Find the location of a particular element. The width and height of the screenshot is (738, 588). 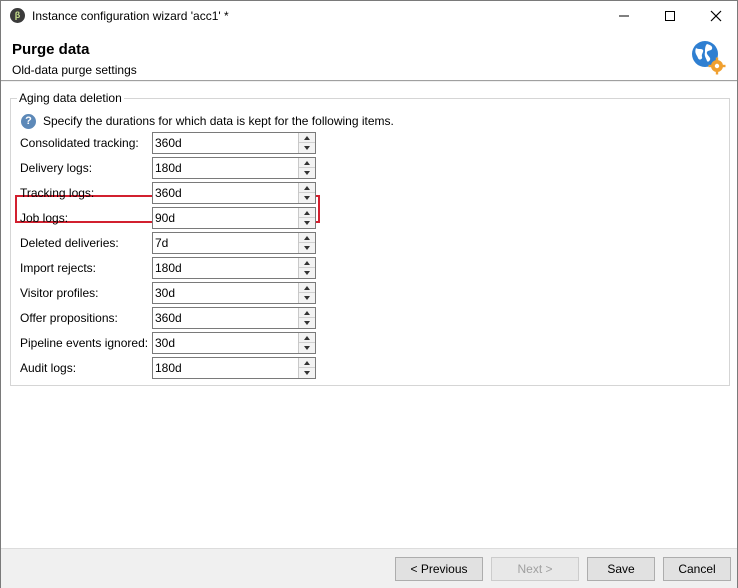

field-row-consolidated-tracking: Consolidated tracking: 360d is located at coordinates (170, 143).